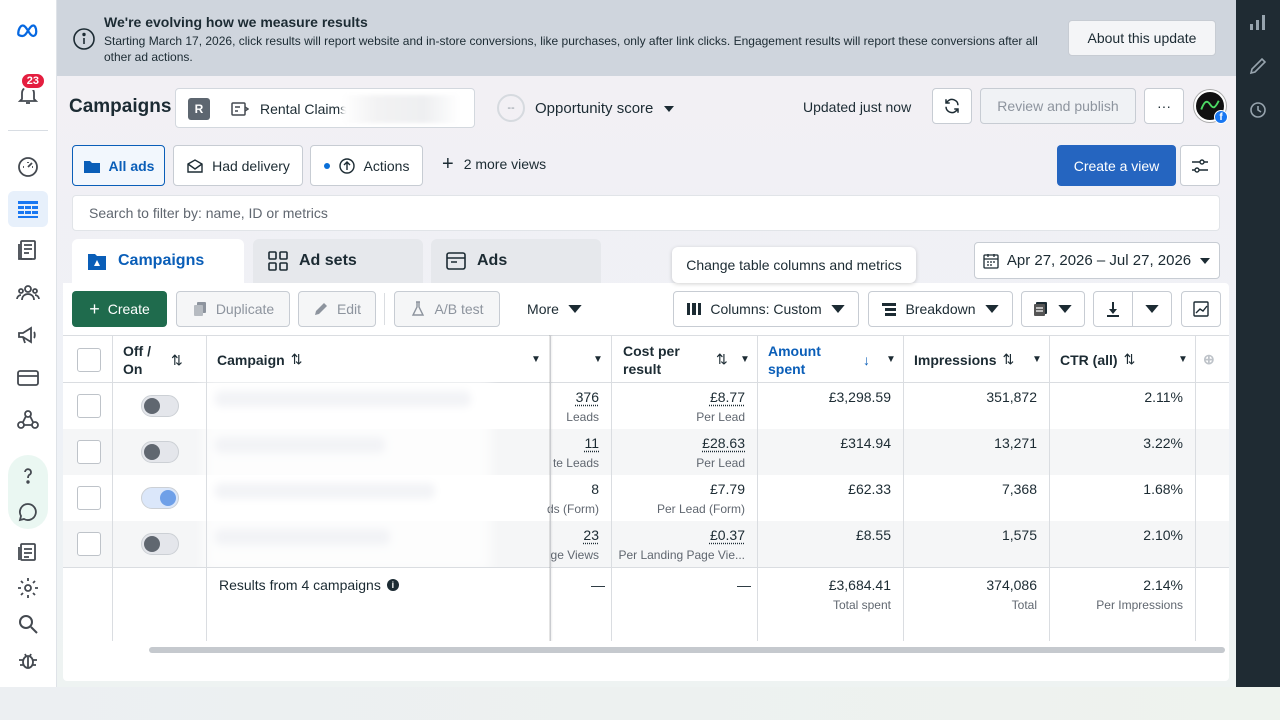  I want to click on billing-card-icon, so click(28, 378).